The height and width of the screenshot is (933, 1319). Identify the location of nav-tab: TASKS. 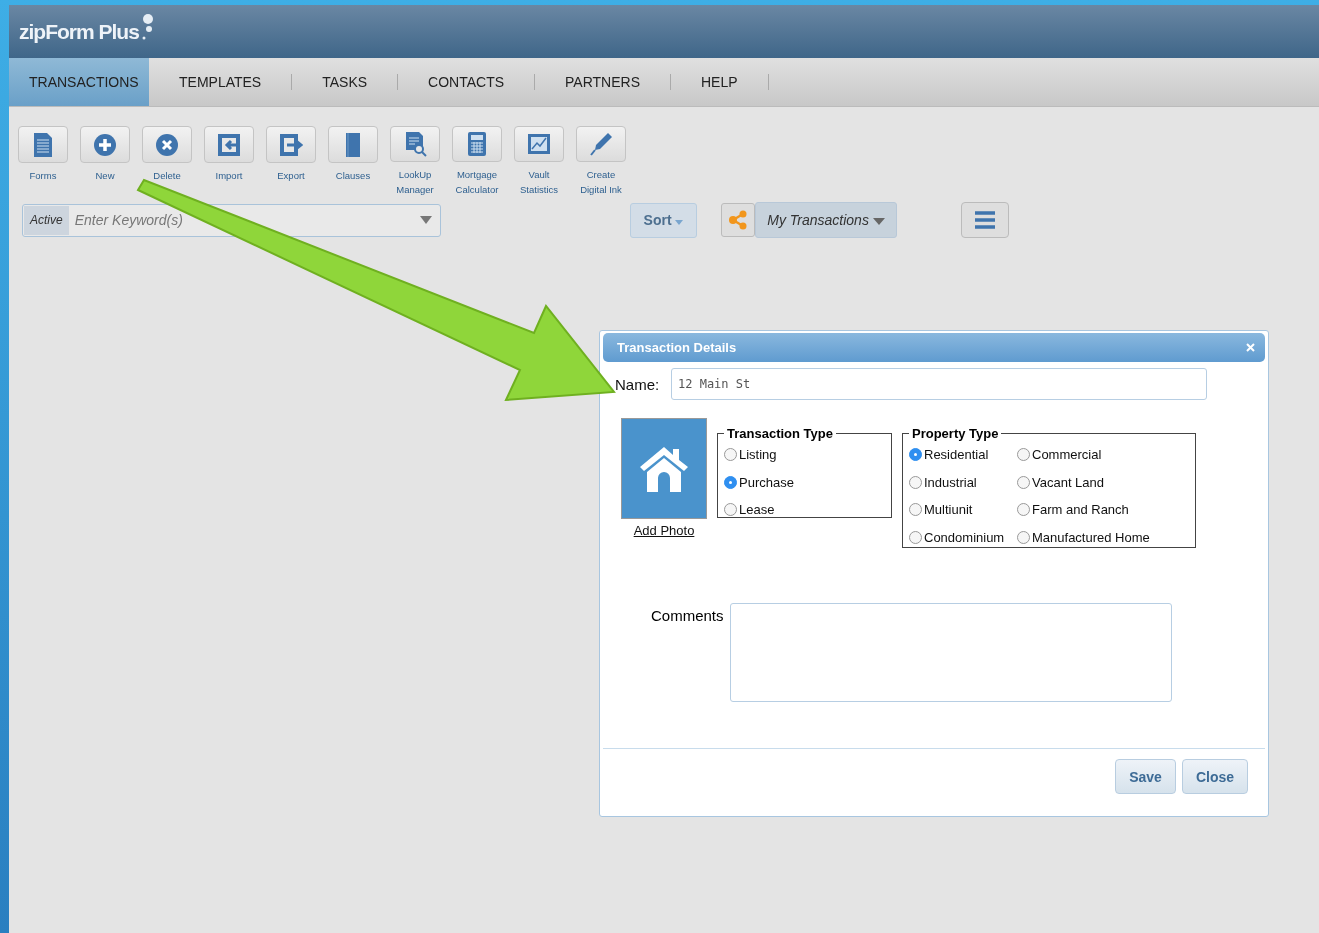
(345, 82).